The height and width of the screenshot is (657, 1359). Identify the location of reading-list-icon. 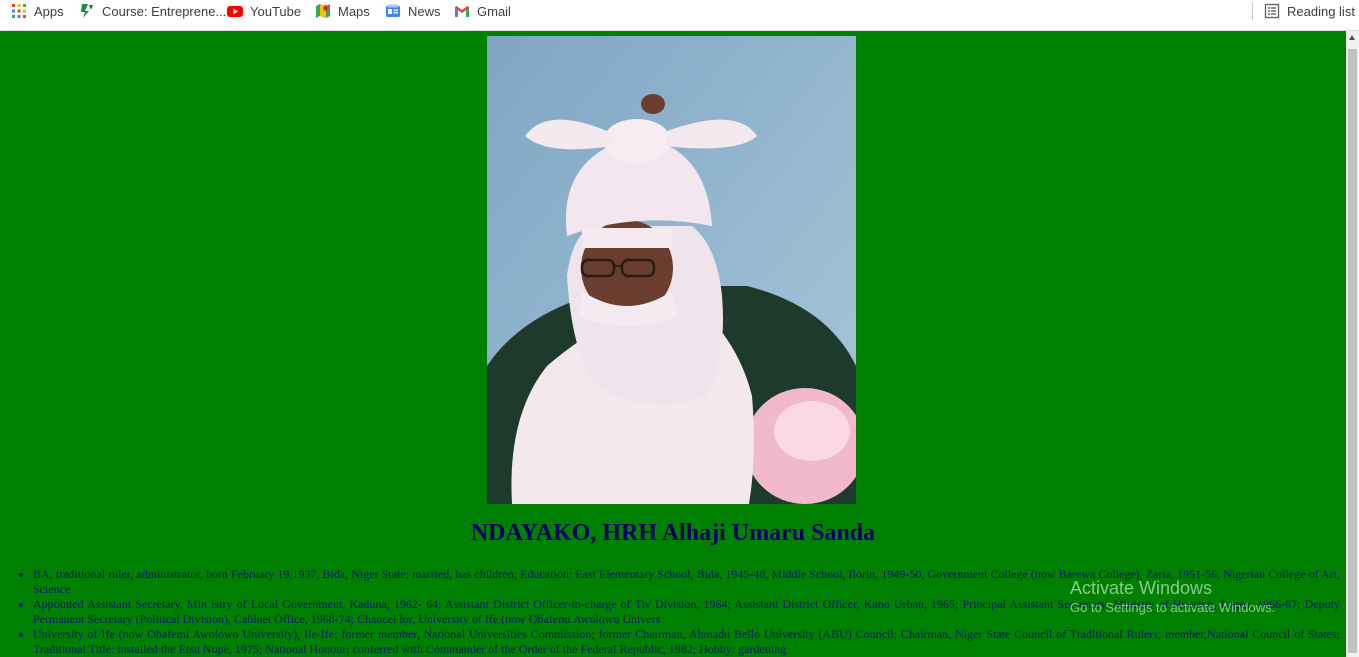
(1272, 11).